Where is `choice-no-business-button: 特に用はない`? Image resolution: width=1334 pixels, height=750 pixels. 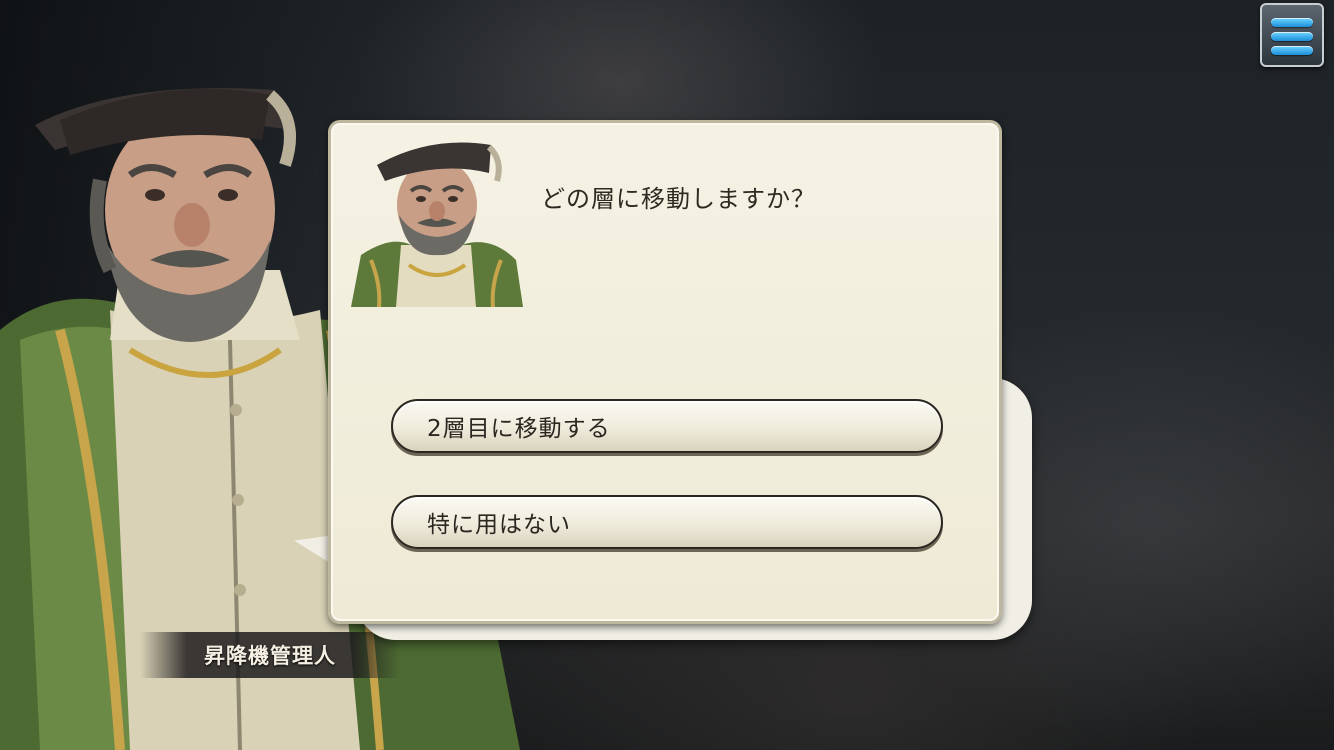
choice-no-business-button: 特に用はない is located at coordinates (667, 522).